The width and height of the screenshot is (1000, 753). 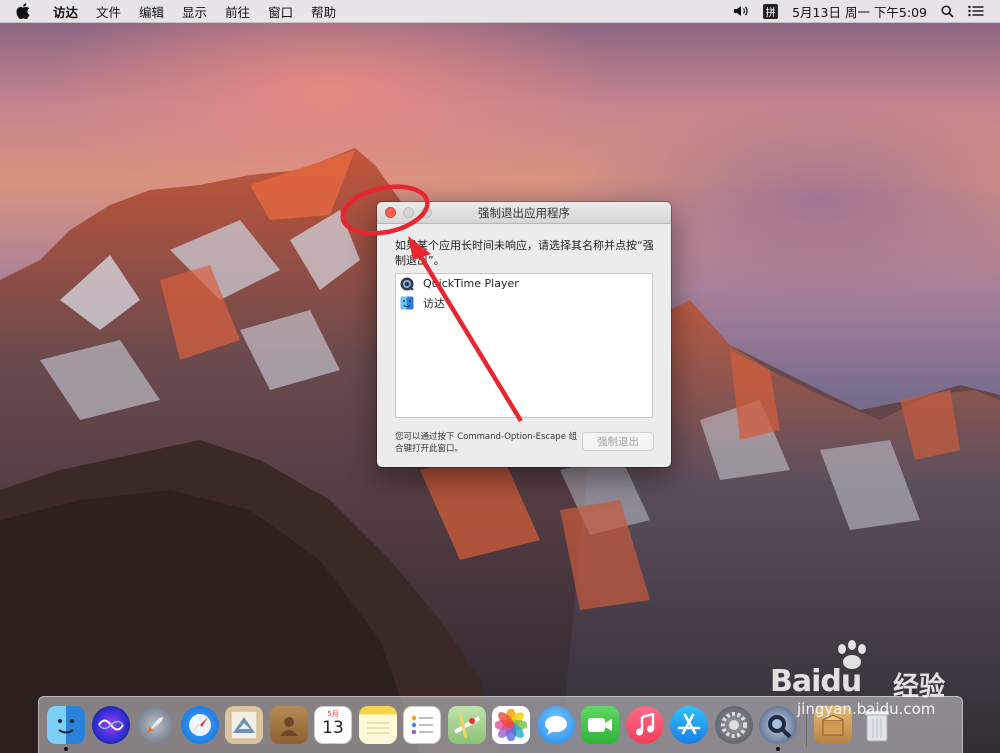 What do you see at coordinates (555, 725) in the screenshot?
I see `messages-icon` at bounding box center [555, 725].